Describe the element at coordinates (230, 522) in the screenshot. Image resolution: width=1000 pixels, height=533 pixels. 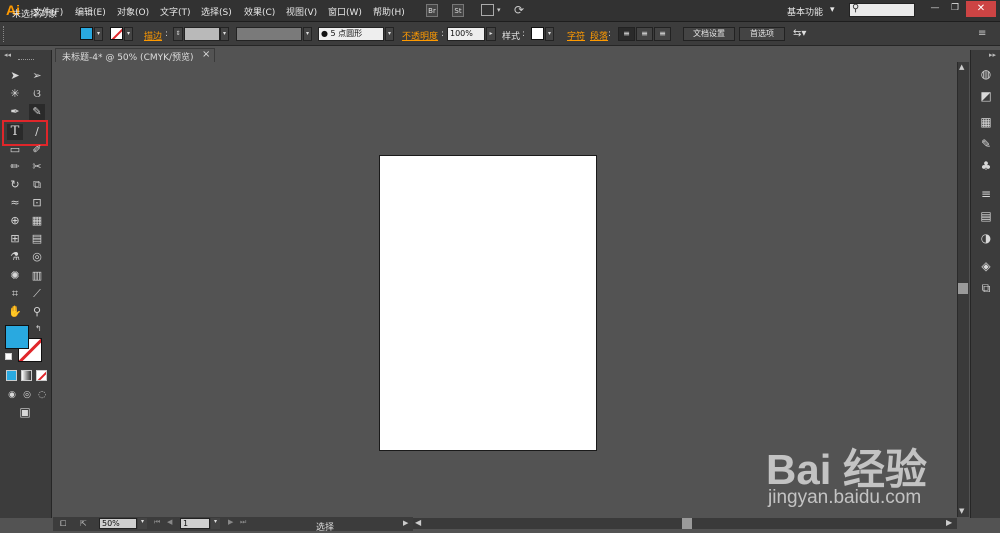
I see `next-artboard-icon: ▶` at that location.